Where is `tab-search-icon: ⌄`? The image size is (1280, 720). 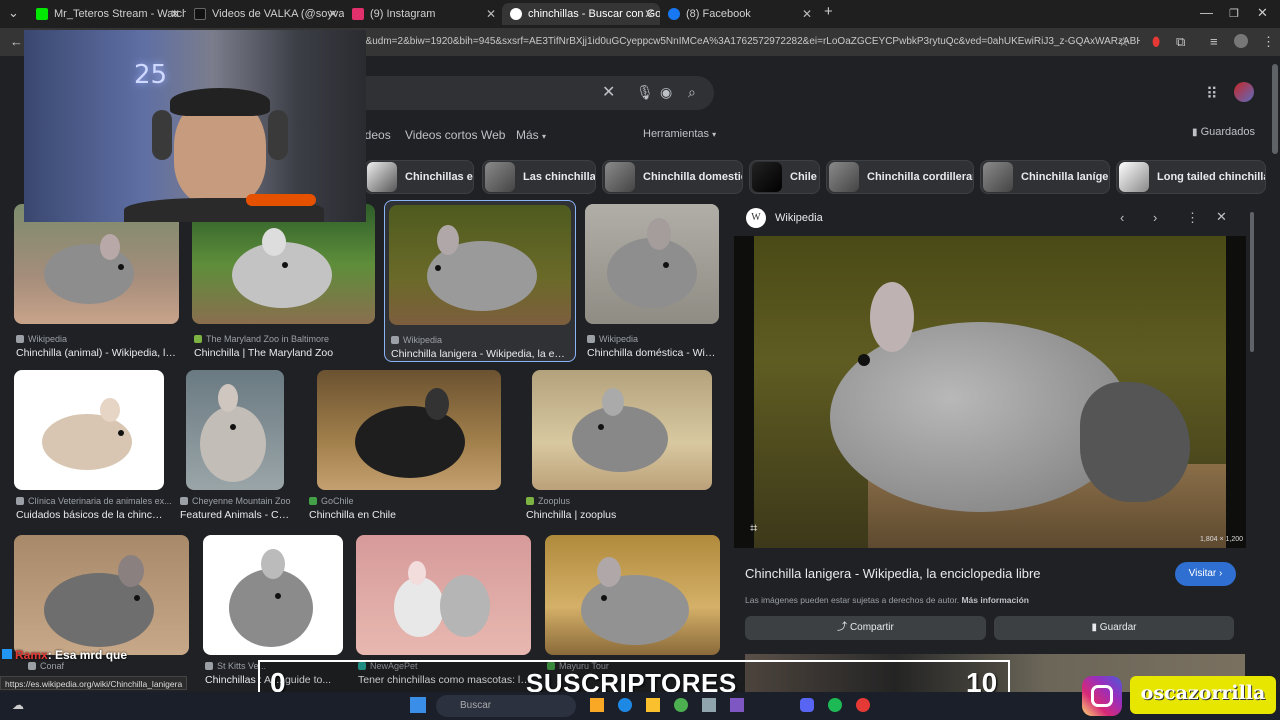 tab-search-icon: ⌄ is located at coordinates (13, 13).